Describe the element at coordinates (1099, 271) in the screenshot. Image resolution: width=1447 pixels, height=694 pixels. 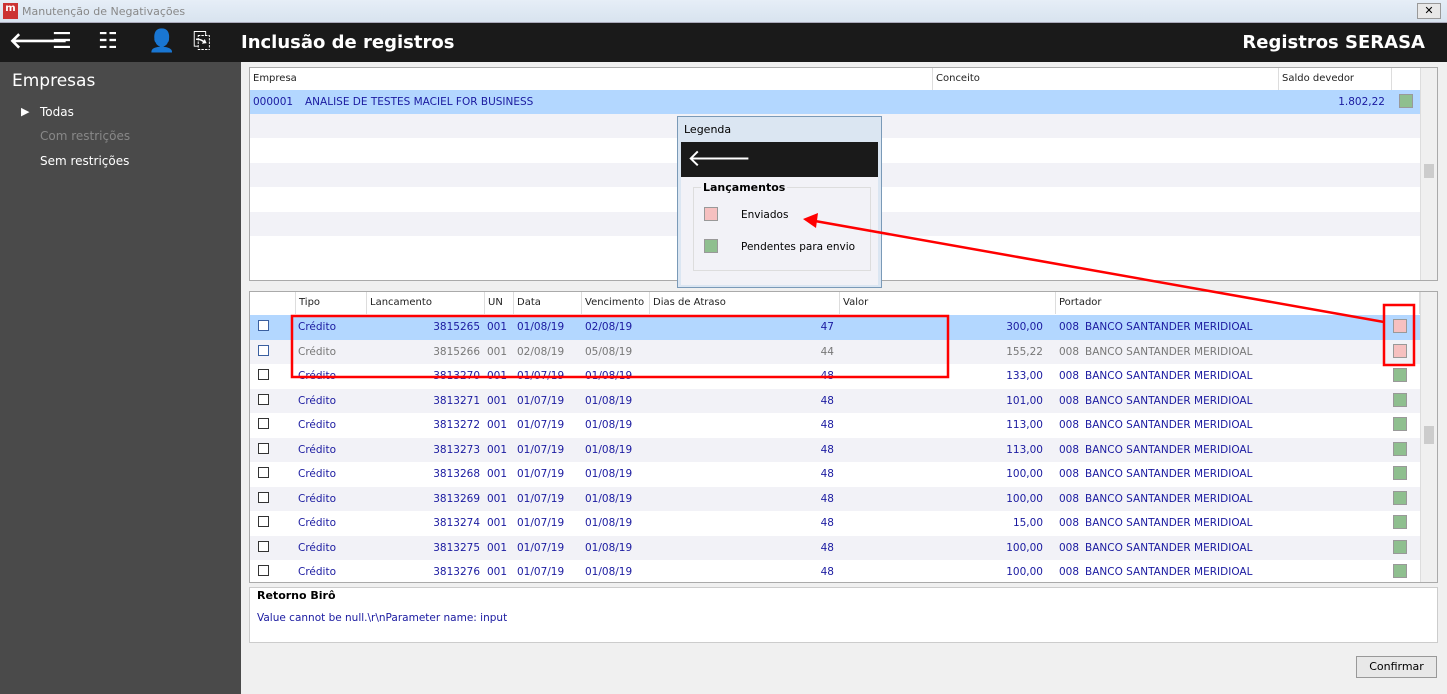
I see `annotation-arrow-line` at that location.